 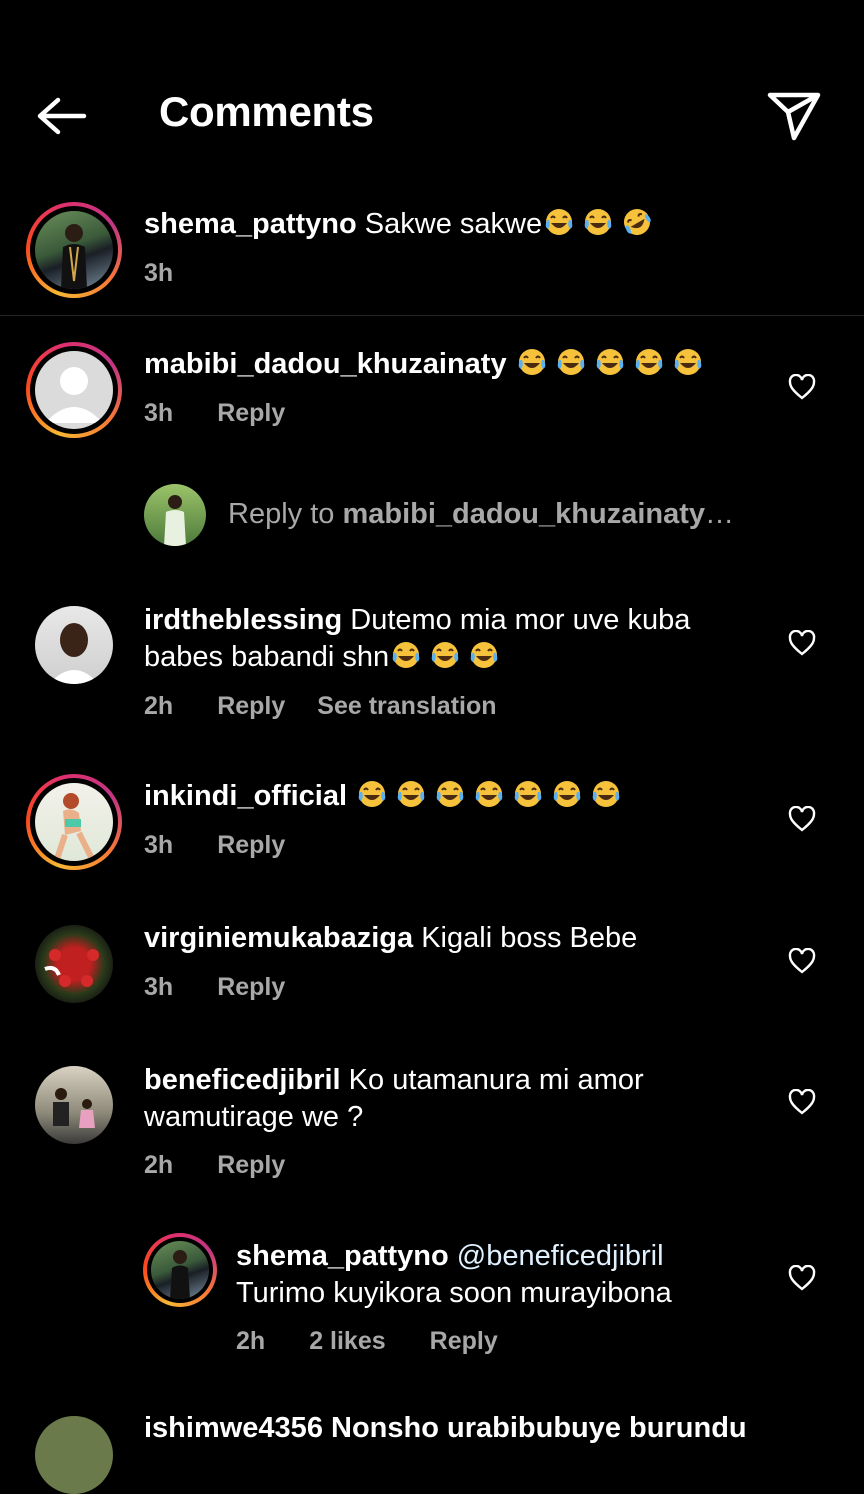 I want to click on send-icon, so click(x=794, y=116).